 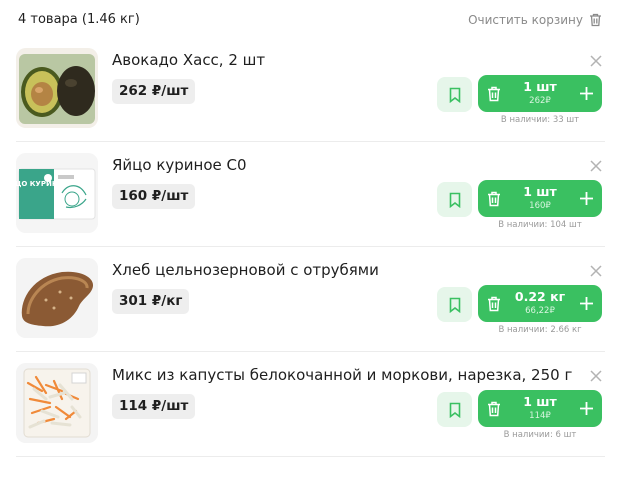 I want to click on quantity-stepper: 1 шт 160₽, so click(x=540, y=198).